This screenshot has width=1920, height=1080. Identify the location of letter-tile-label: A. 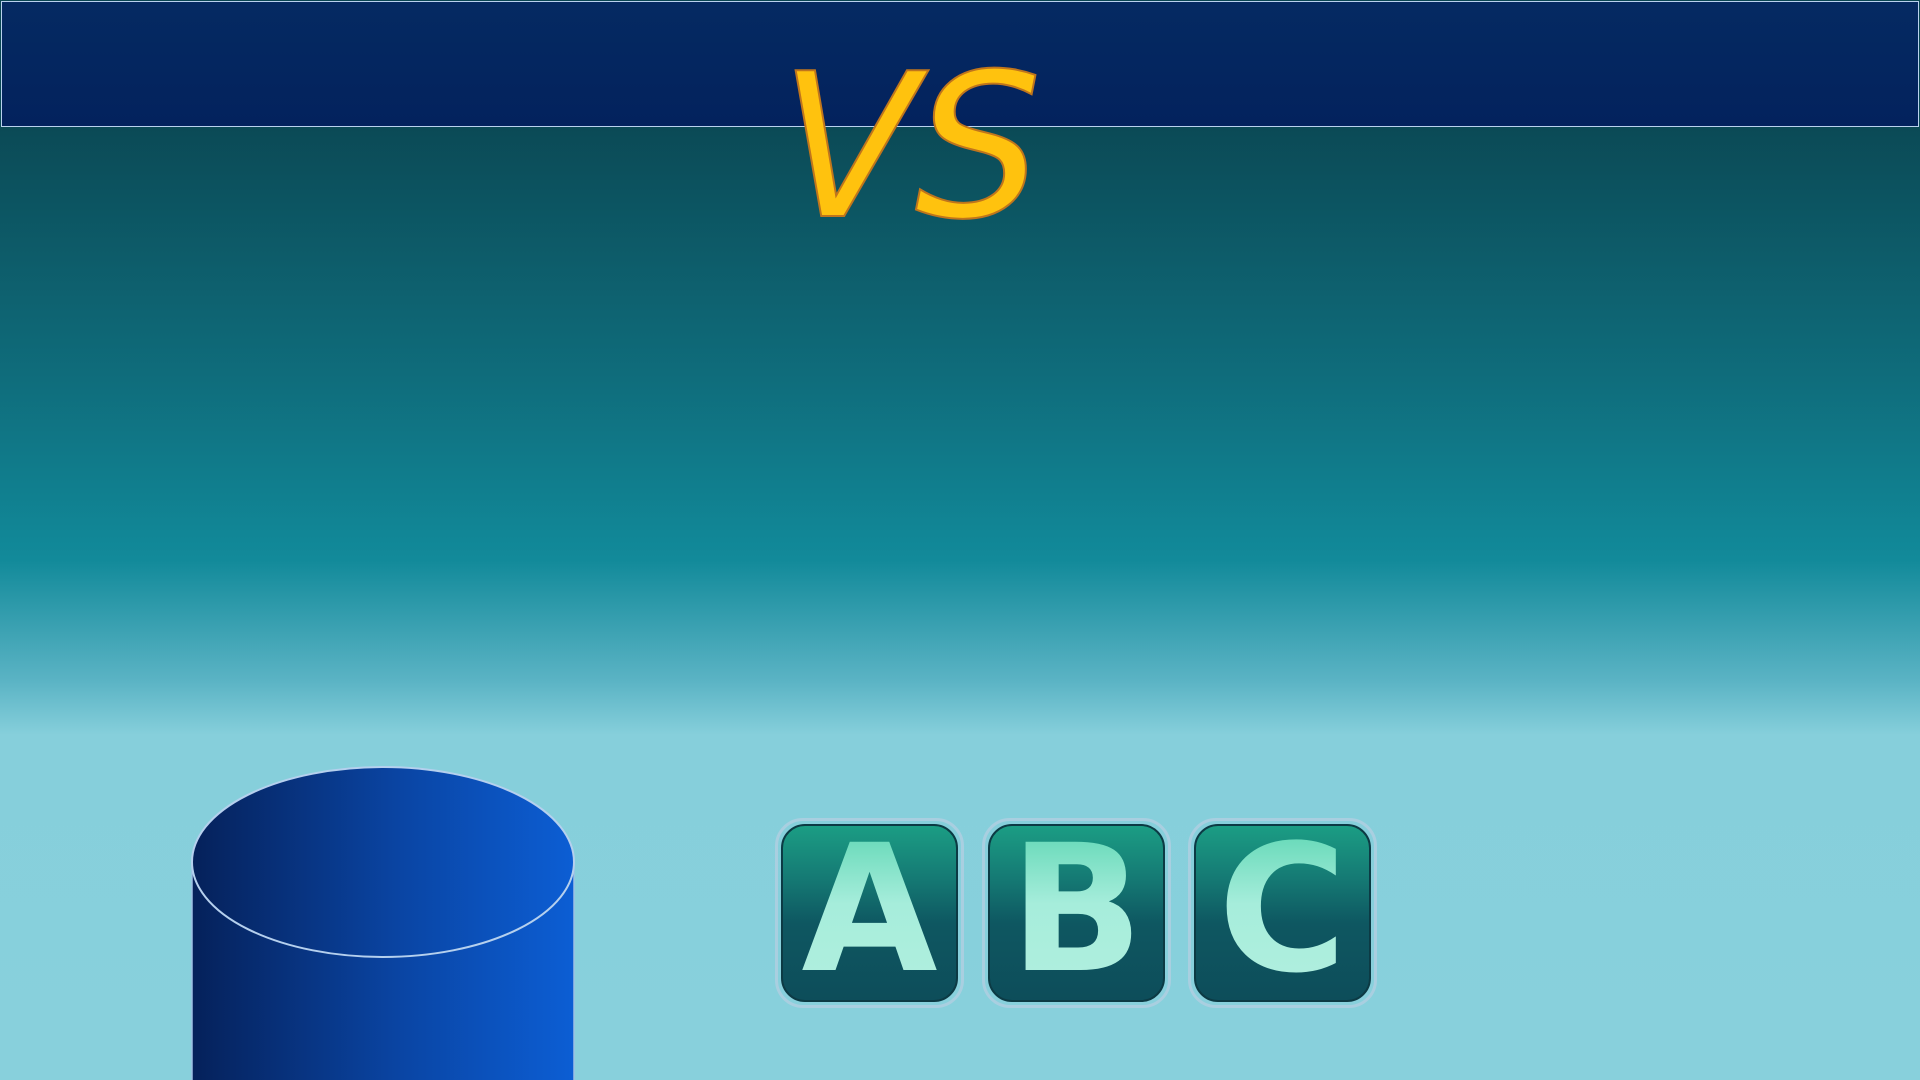
(869, 909).